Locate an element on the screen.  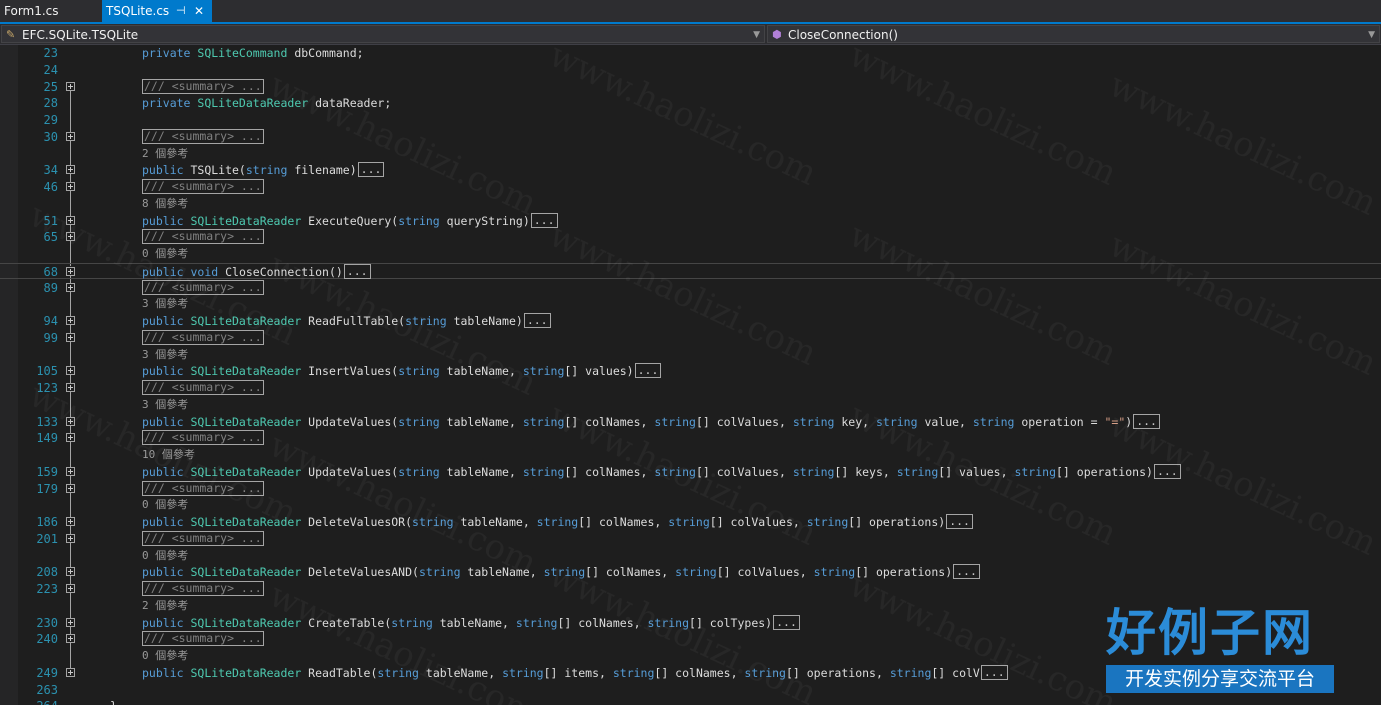
tab-tsqlite-cs: TSQLite.cs ⊣ ✕ is located at coordinates (157, 11).